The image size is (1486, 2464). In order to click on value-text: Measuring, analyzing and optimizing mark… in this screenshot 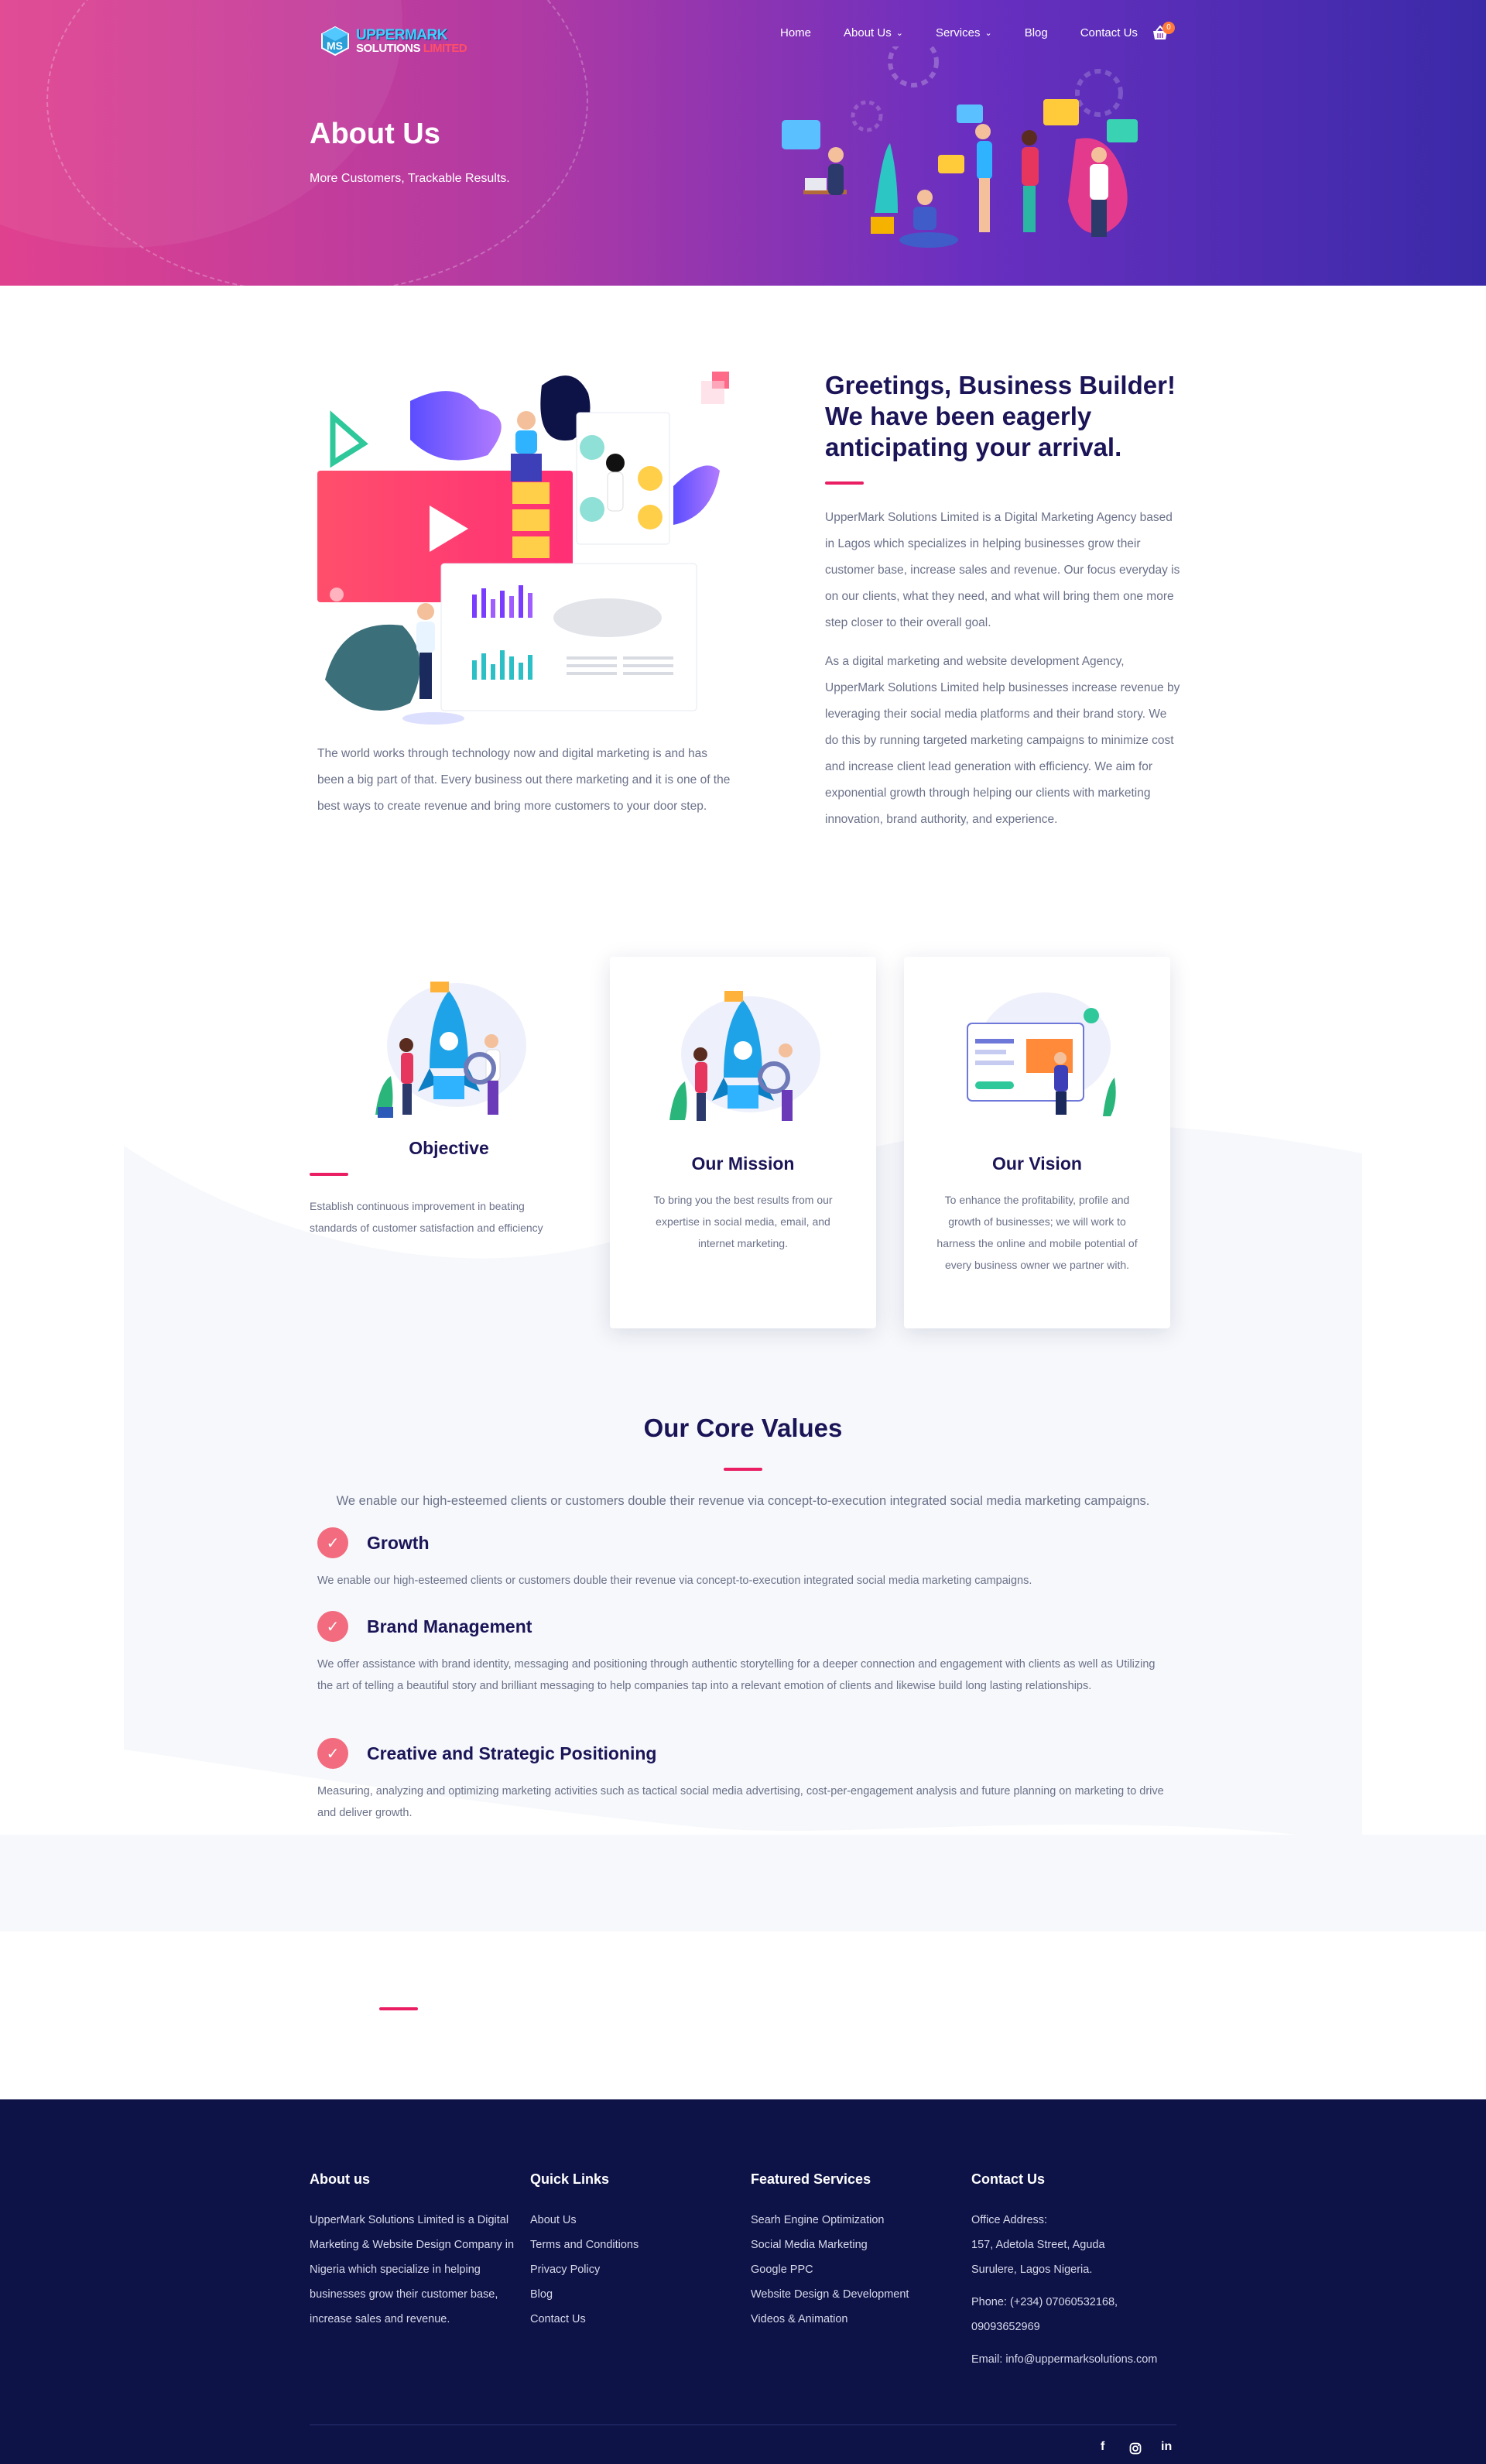, I will do `click(740, 1802)`.